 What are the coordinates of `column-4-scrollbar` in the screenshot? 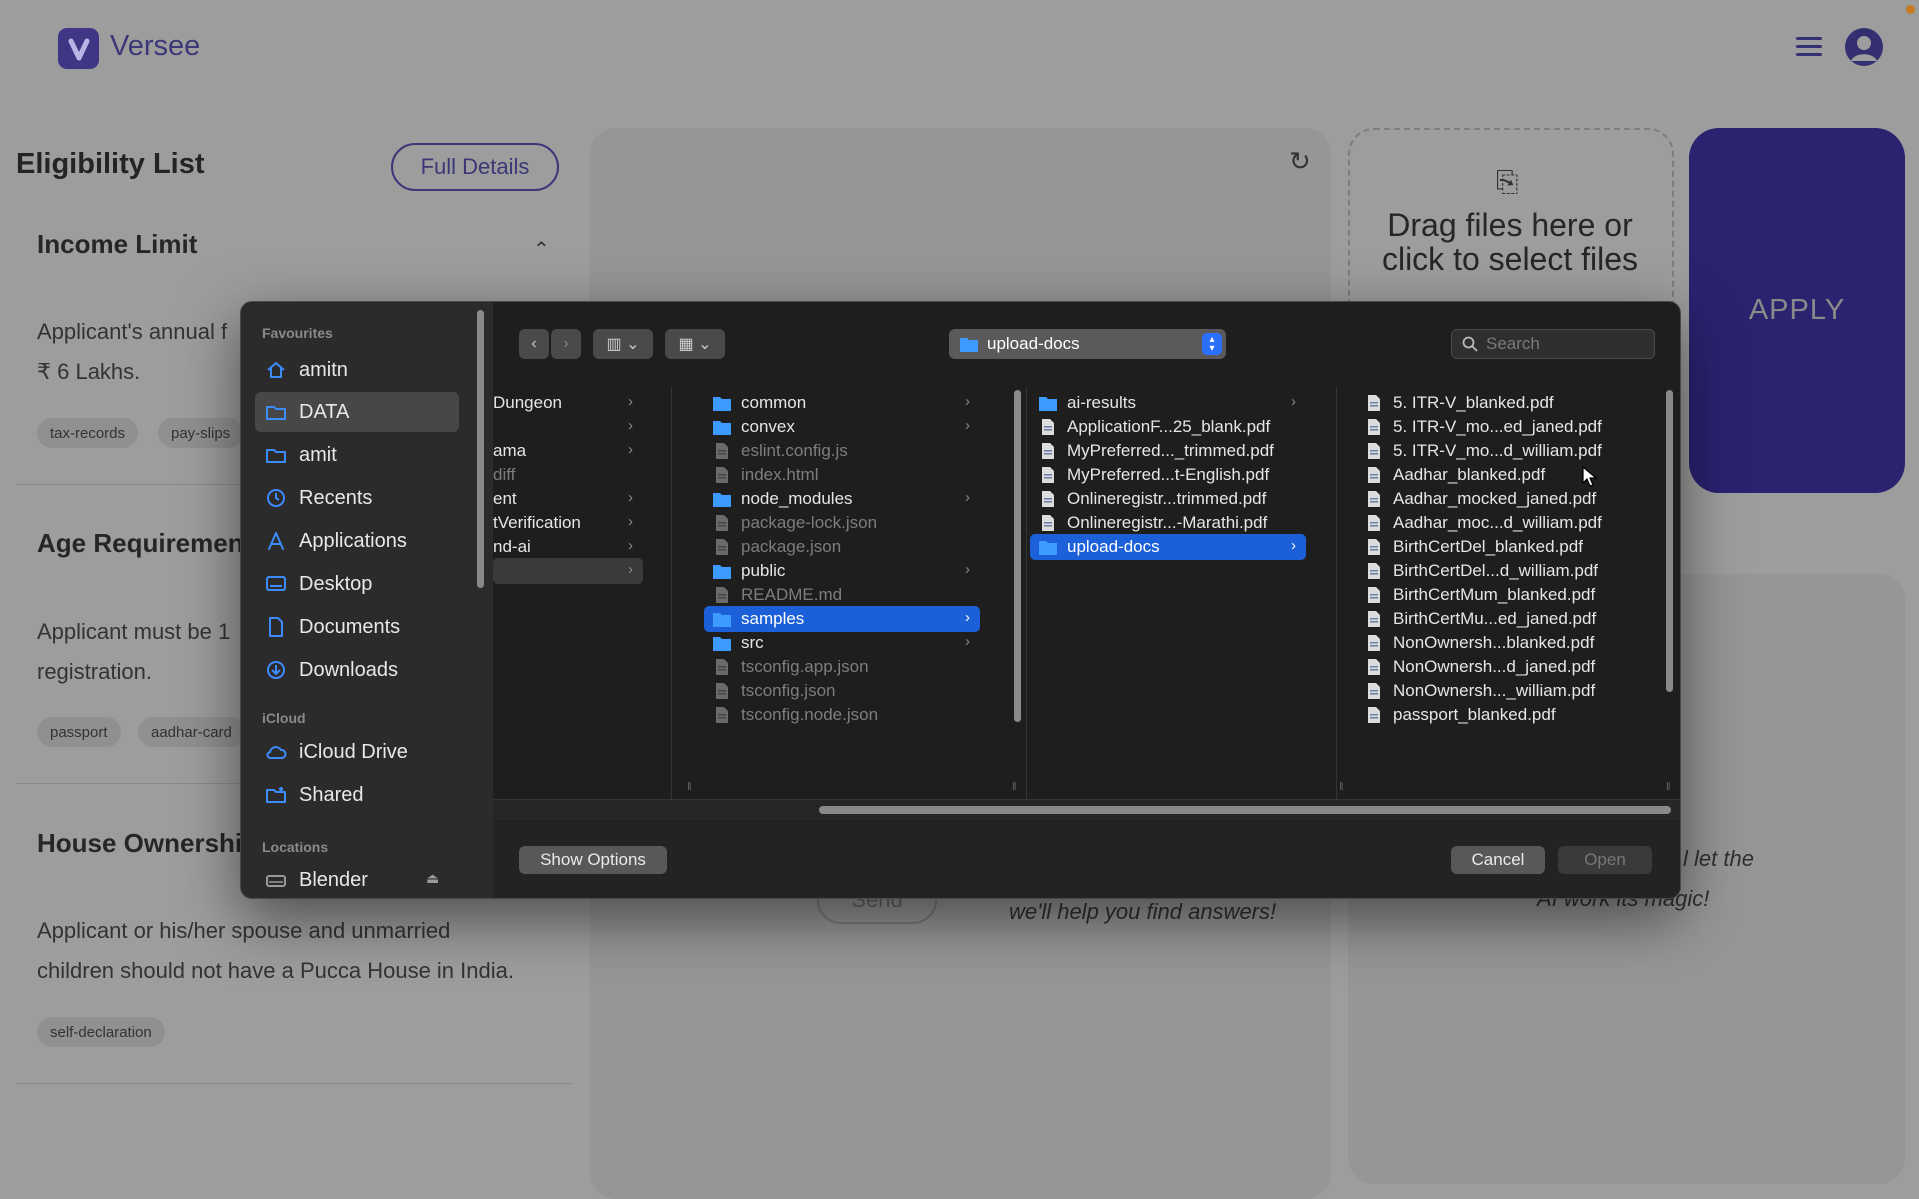 It's located at (1669, 541).